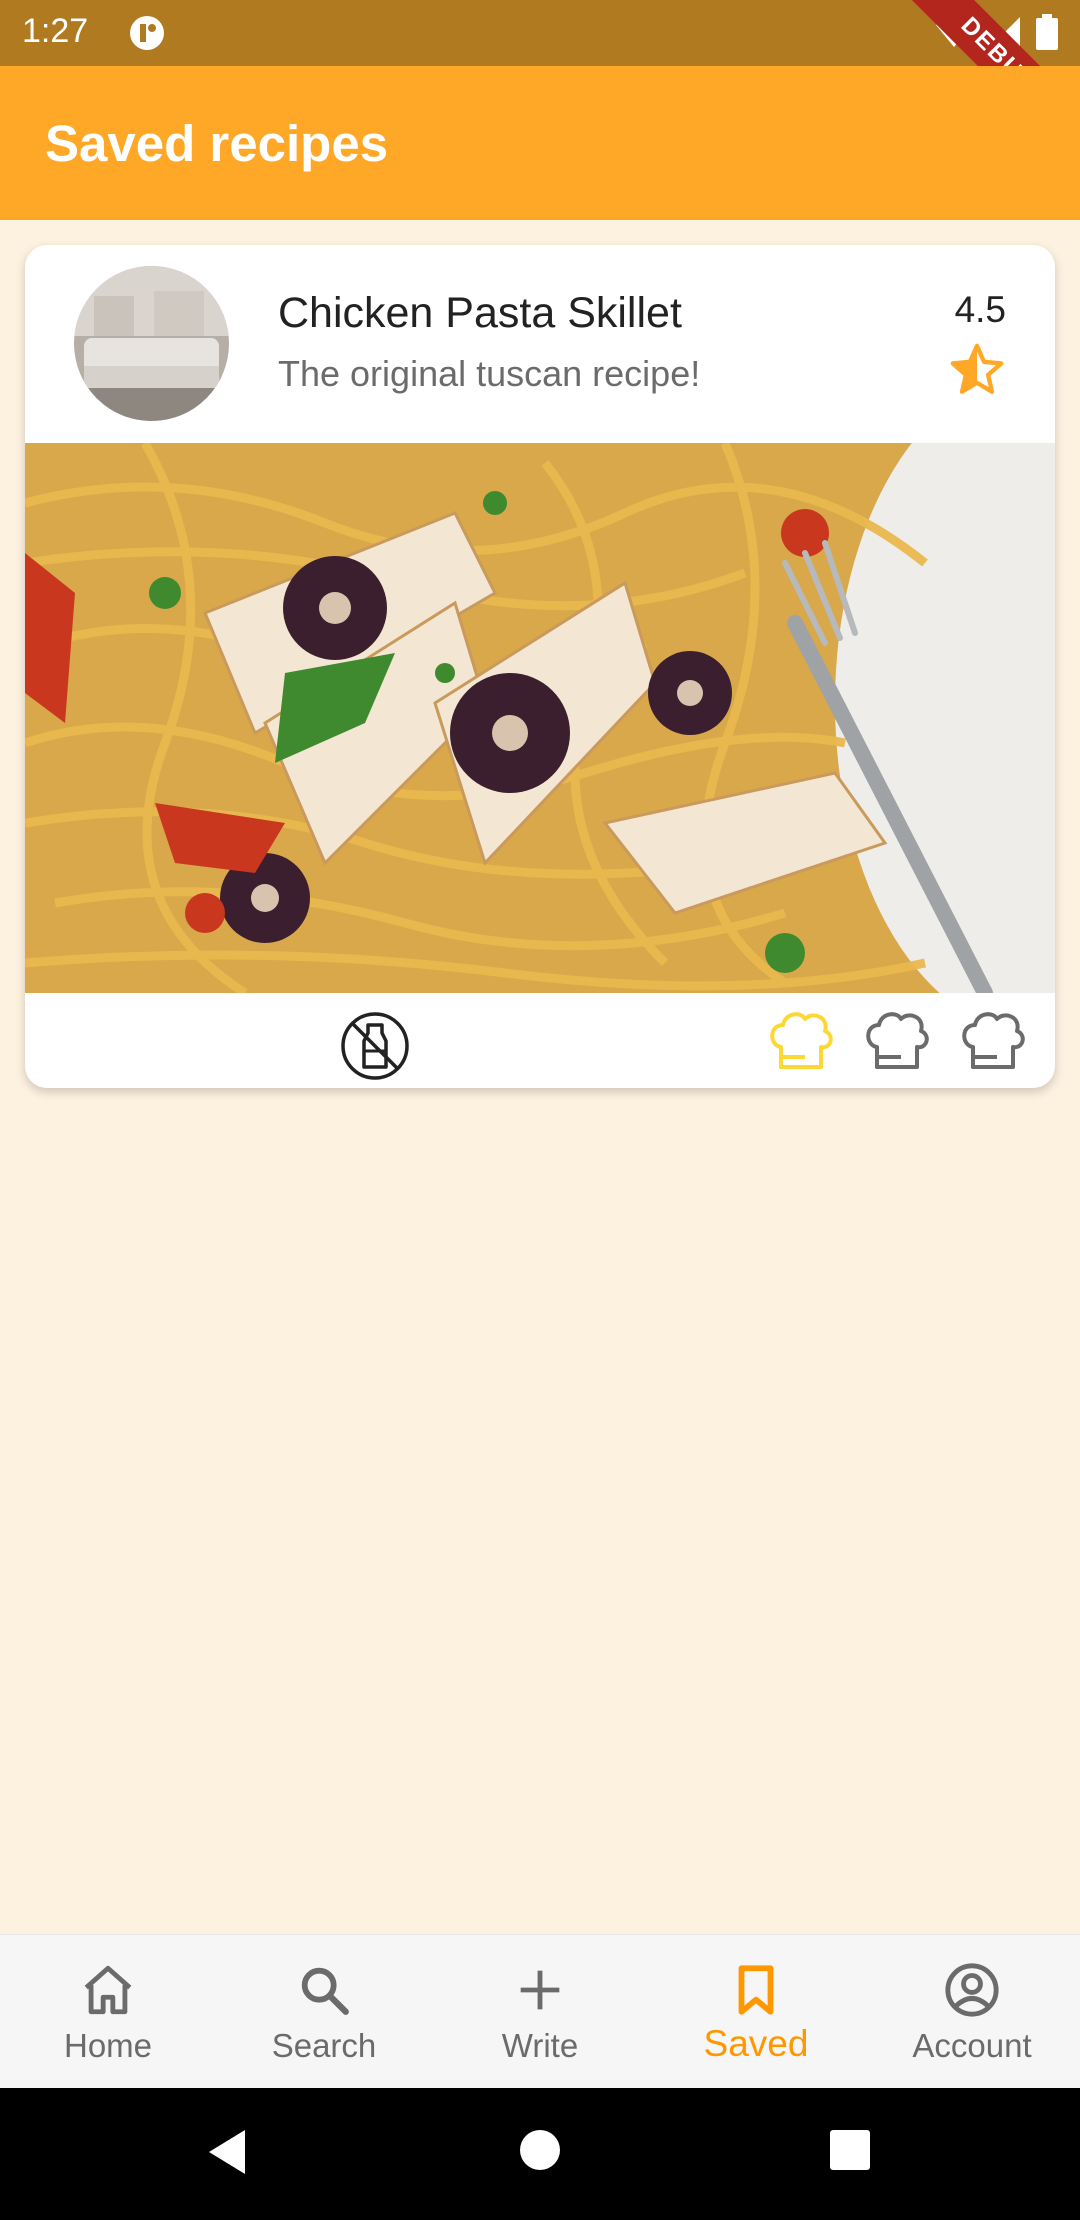 This screenshot has height=2220, width=1080. What do you see at coordinates (489, 373) in the screenshot?
I see `recipe-subtitle: The original tuscan recipe!` at bounding box center [489, 373].